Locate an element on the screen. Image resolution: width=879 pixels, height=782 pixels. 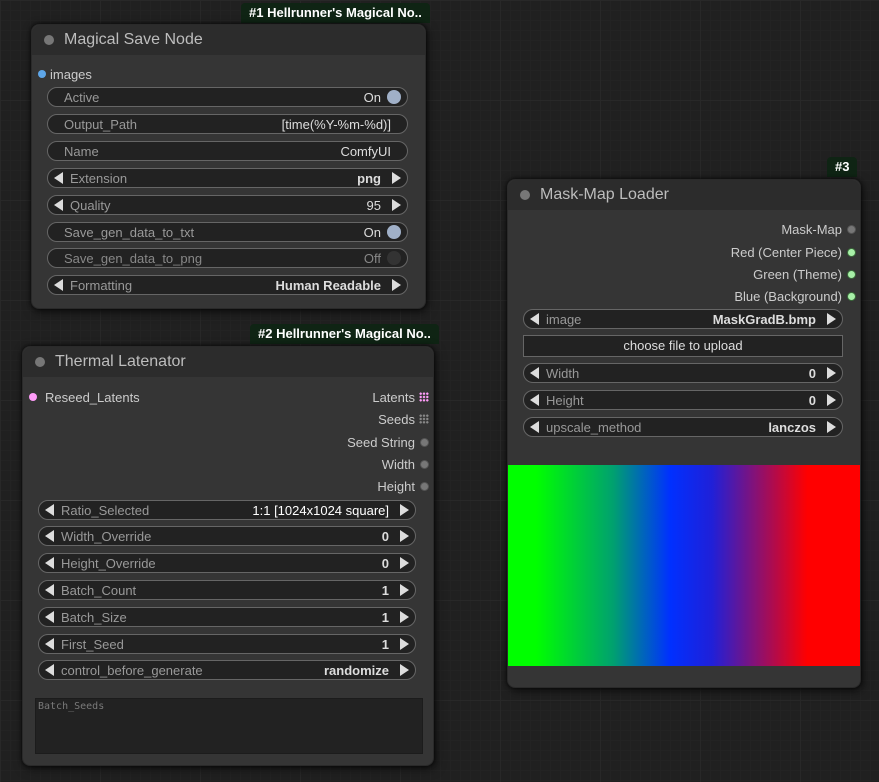
output-slot-red: Red (Center Piece) is located at coordinates (776, 253).